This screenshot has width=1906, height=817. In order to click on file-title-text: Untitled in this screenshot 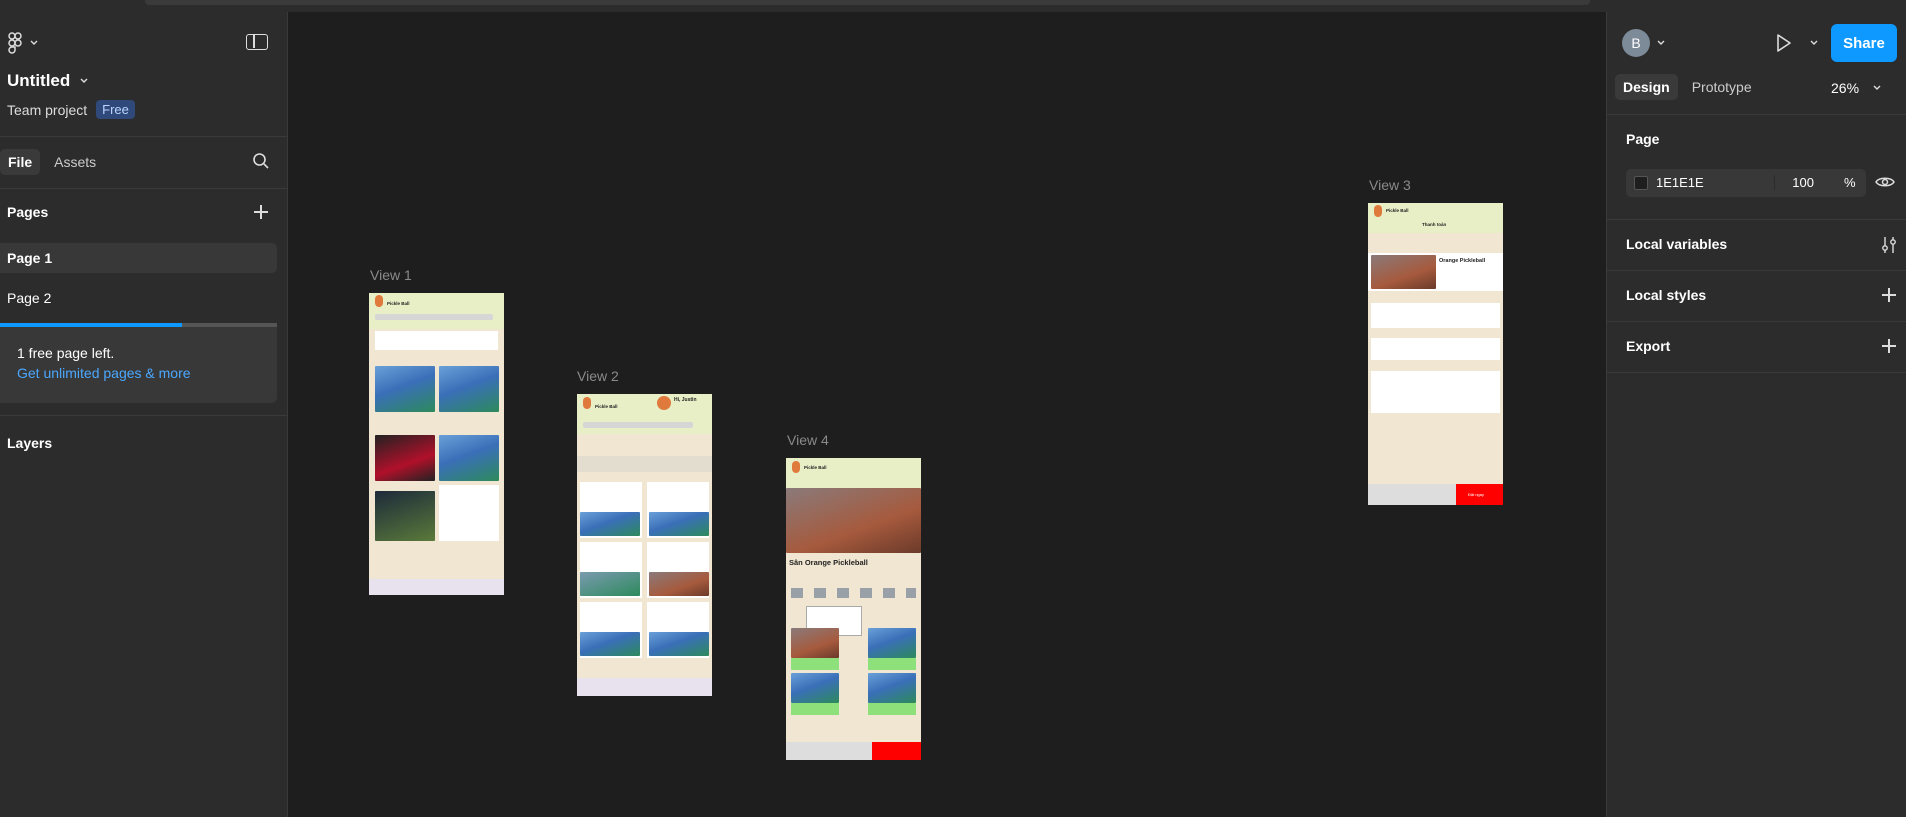, I will do `click(39, 80)`.